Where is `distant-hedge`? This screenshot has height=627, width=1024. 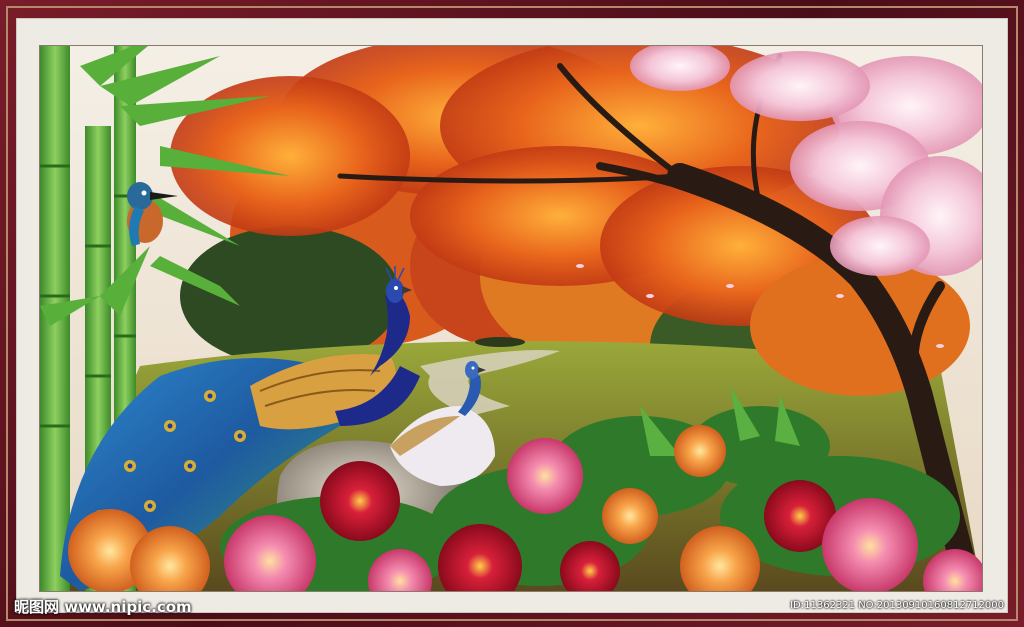
distant-hedge is located at coordinates (500, 342).